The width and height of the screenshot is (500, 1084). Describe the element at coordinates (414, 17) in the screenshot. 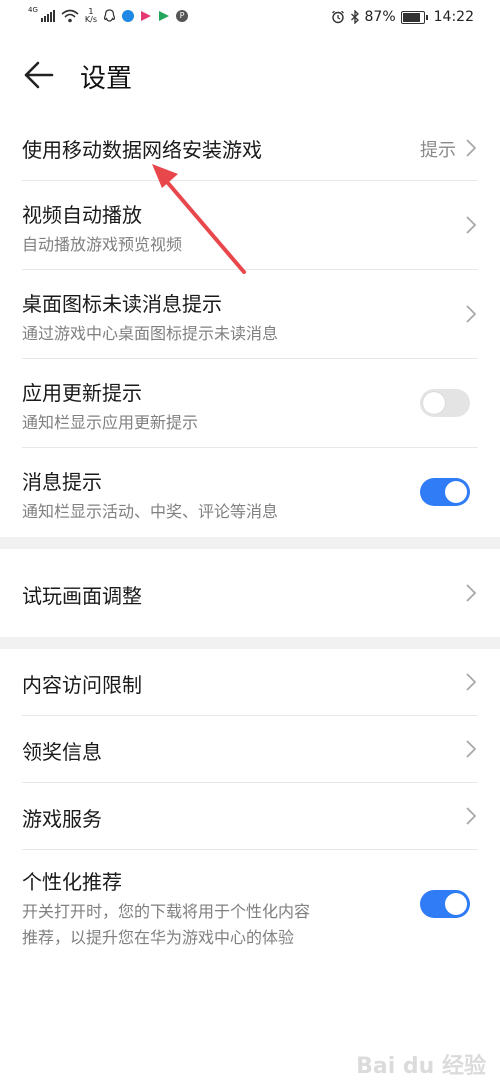

I see `battery-icon` at that location.